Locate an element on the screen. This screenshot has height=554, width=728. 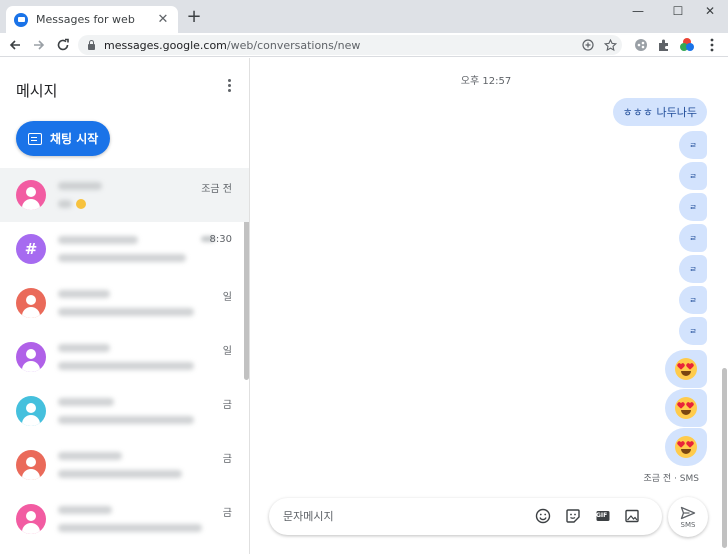
tab-close-icon: ✕ is located at coordinates (163, 19).